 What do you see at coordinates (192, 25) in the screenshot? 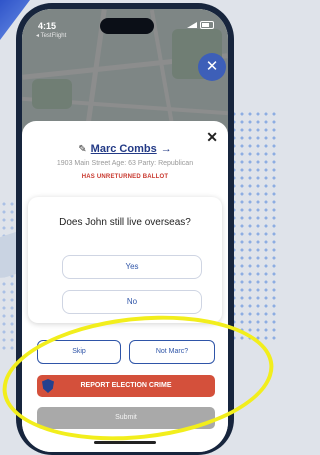
I see `signal-icon` at bounding box center [192, 25].